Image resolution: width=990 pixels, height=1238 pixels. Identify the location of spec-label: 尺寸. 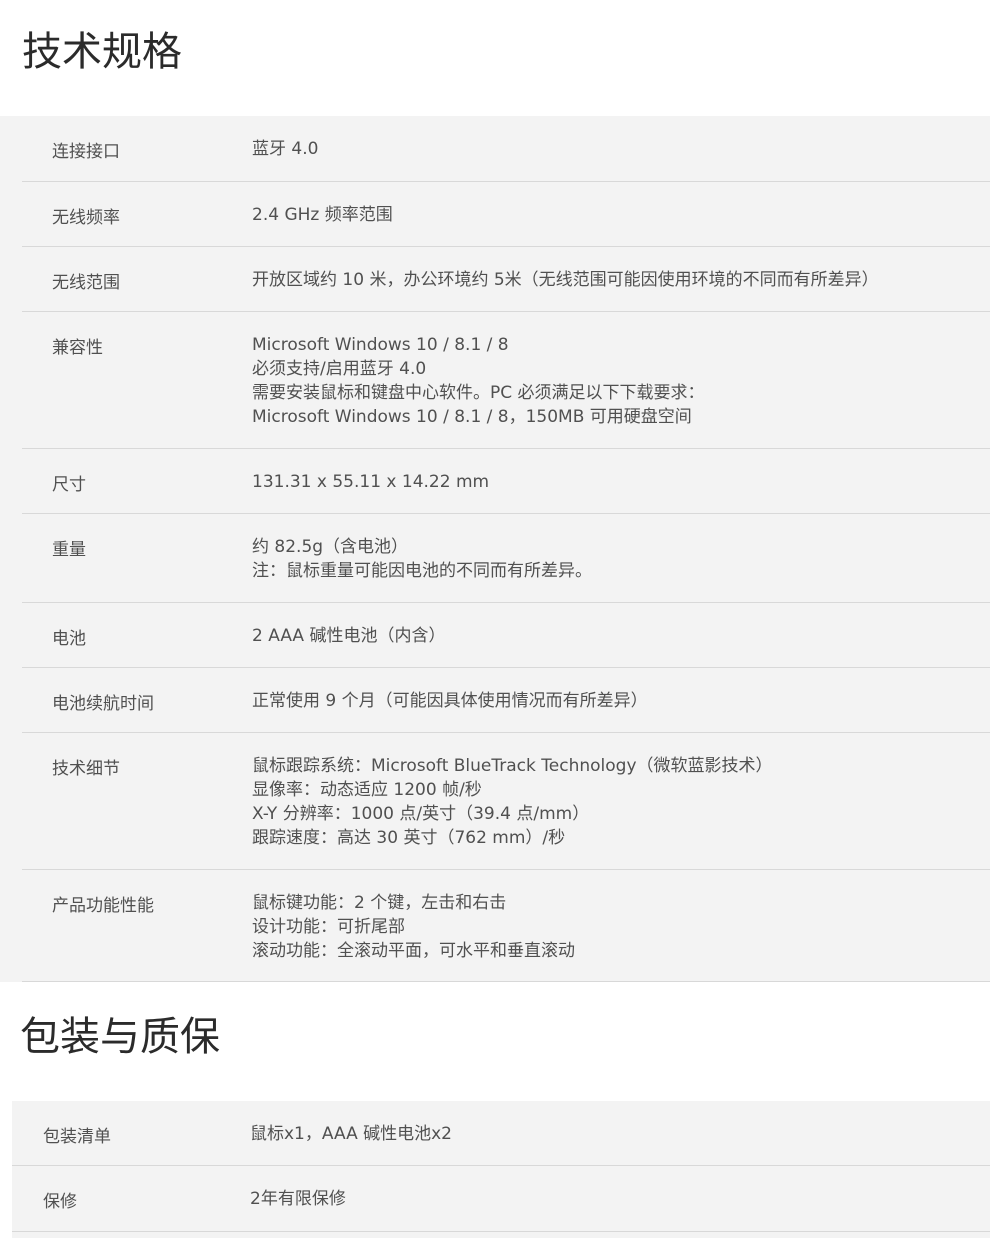
(69, 485).